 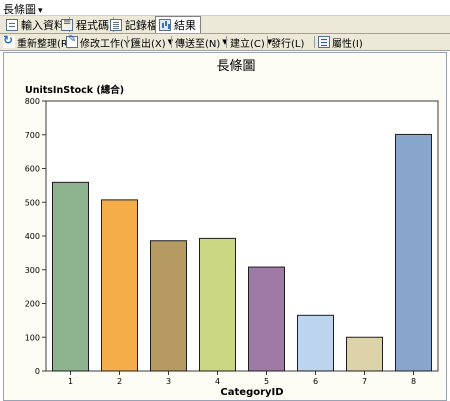 What do you see at coordinates (37, 371) in the screenshot?
I see `y-tick-label: 0` at bounding box center [37, 371].